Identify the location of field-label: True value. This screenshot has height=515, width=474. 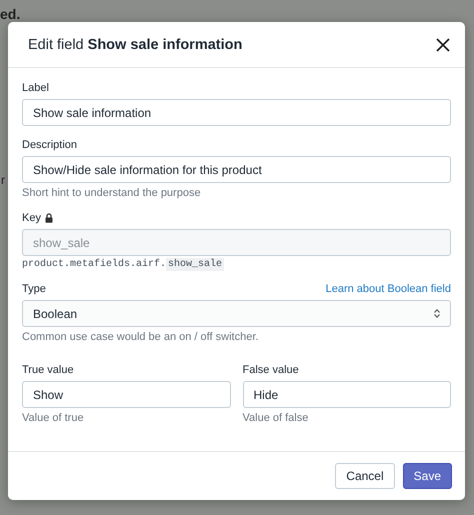
(48, 370).